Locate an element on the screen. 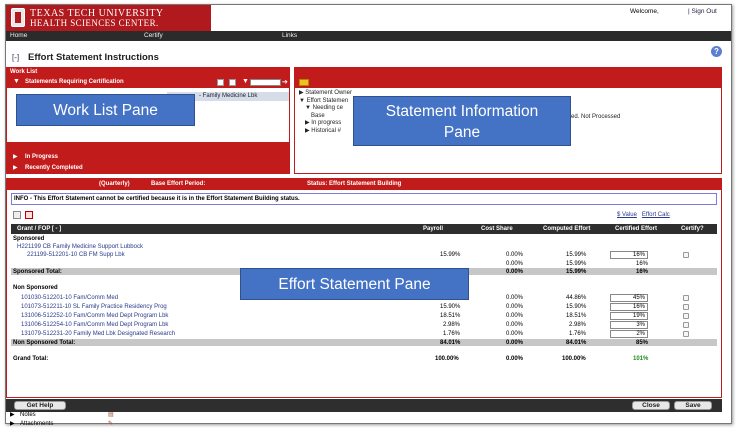 This screenshot has height=428, width=738. certified-effort-input: 19% is located at coordinates (629, 316).